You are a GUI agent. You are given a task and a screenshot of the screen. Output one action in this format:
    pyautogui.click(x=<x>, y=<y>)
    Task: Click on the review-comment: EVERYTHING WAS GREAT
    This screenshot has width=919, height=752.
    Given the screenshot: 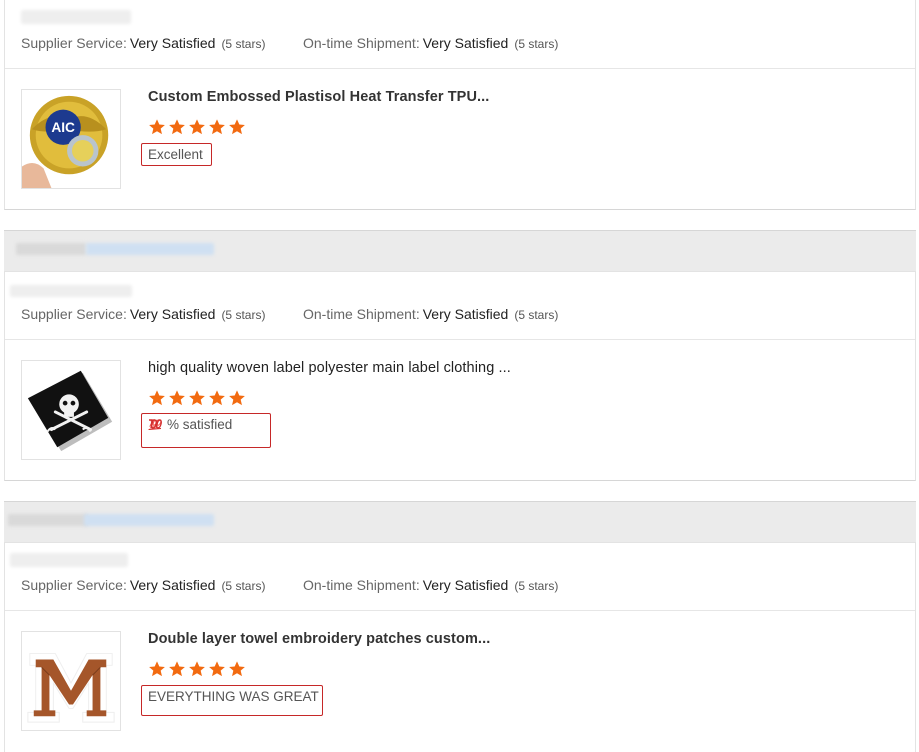 What is the action you would take?
    pyautogui.click(x=232, y=700)
    